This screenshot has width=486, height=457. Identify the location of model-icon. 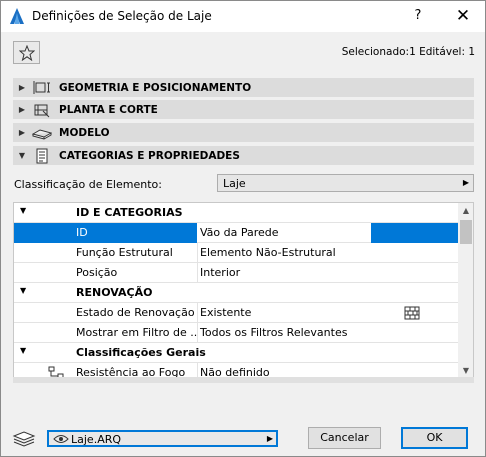
(42, 133).